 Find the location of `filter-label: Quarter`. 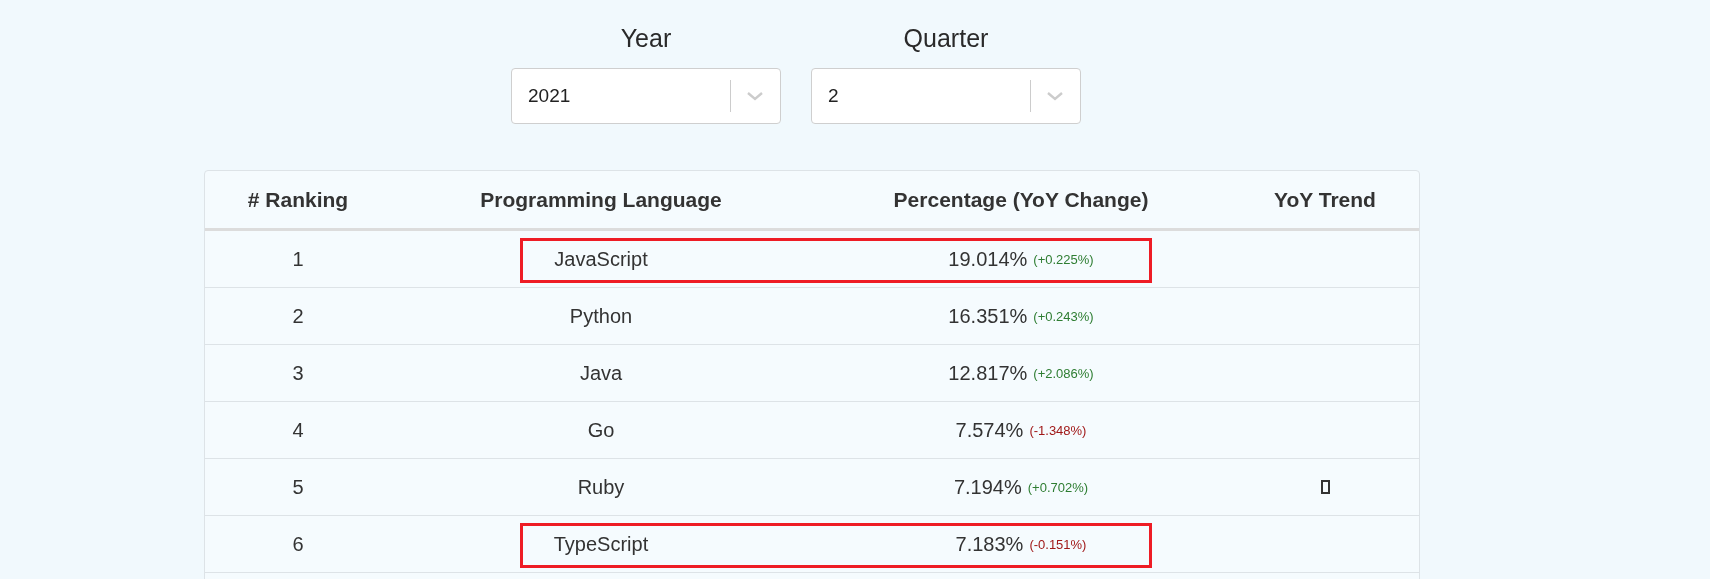

filter-label: Quarter is located at coordinates (946, 38).